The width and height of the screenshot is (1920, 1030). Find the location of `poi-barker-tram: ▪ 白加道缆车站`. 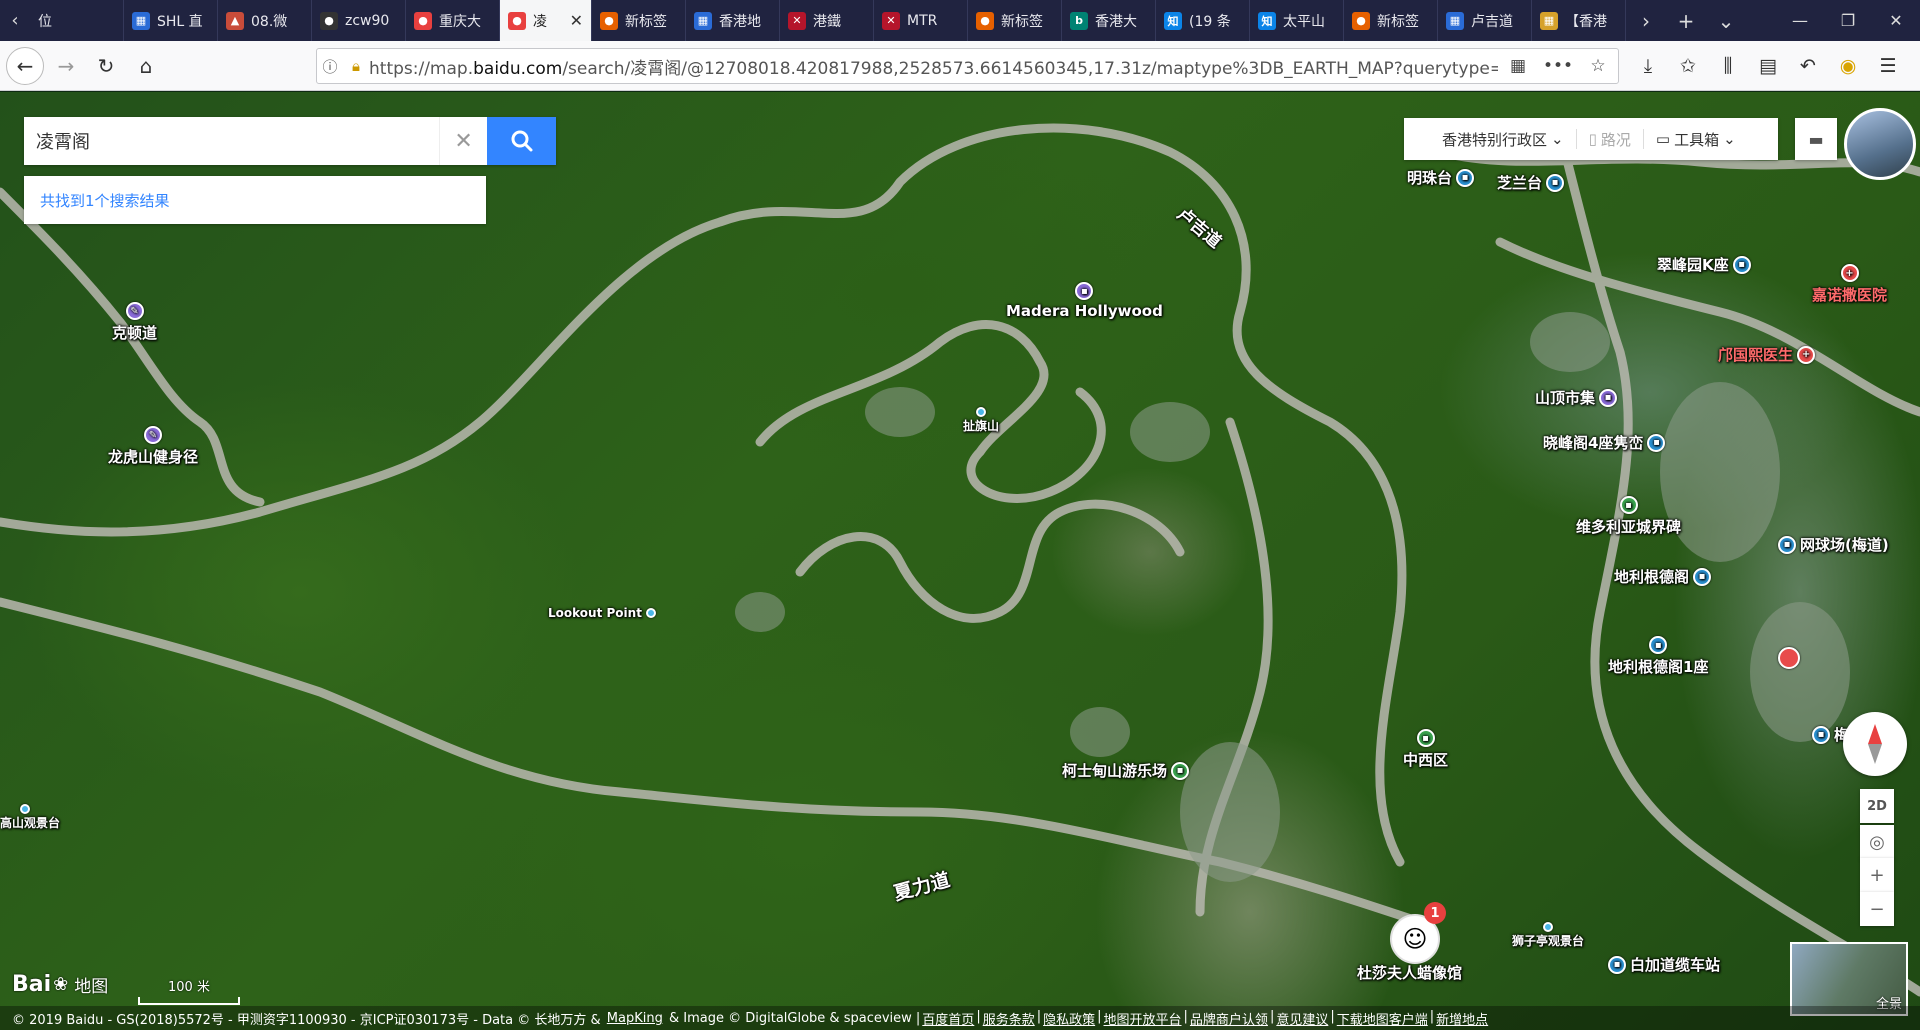

poi-barker-tram: ▪ 白加道缆车站 is located at coordinates (1664, 964).